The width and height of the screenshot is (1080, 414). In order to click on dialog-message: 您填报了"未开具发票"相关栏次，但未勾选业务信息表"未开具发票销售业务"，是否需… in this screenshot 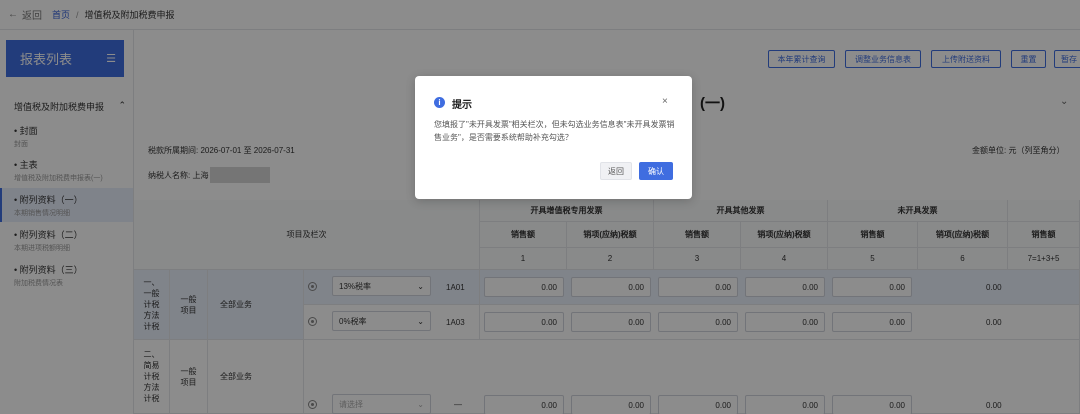, I will do `click(554, 131)`.